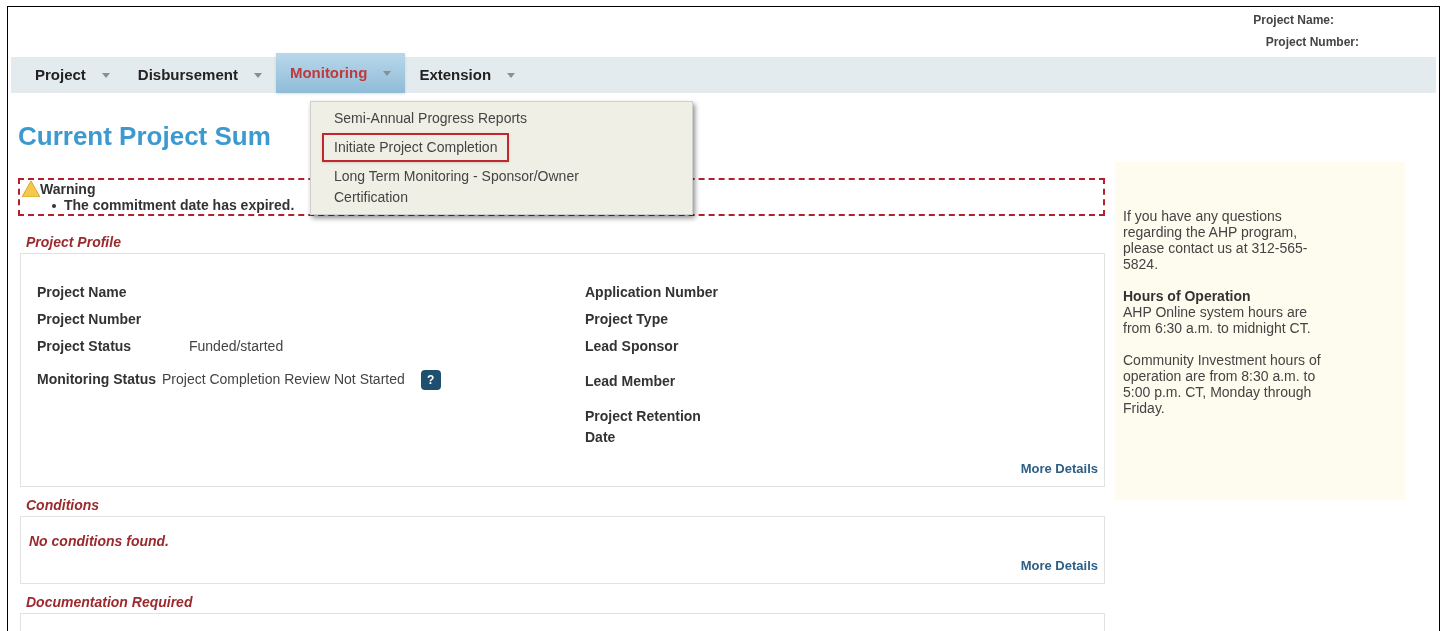  Describe the element at coordinates (416, 147) in the screenshot. I see `menu-item: Initiate Project Completion` at that location.